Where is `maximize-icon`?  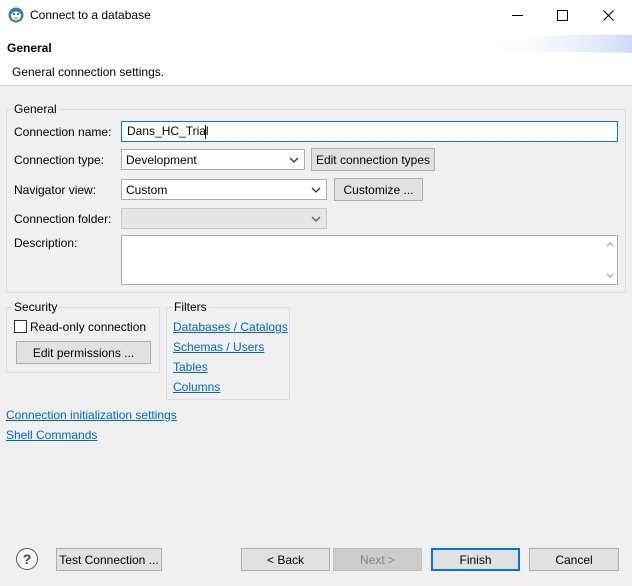 maximize-icon is located at coordinates (562, 15).